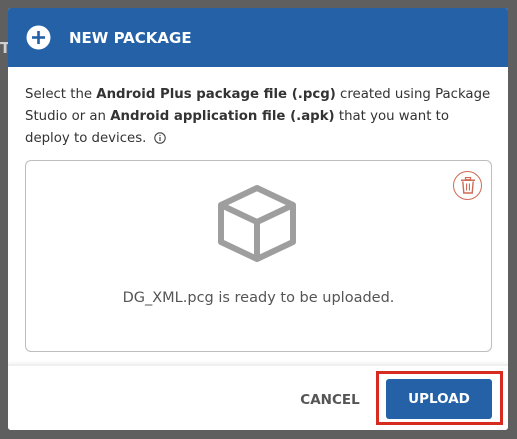 Image resolution: width=517 pixels, height=439 pixels. Describe the element at coordinates (222, 116) in the screenshot. I see `description-apk-file: Android application file (.apk)` at that location.